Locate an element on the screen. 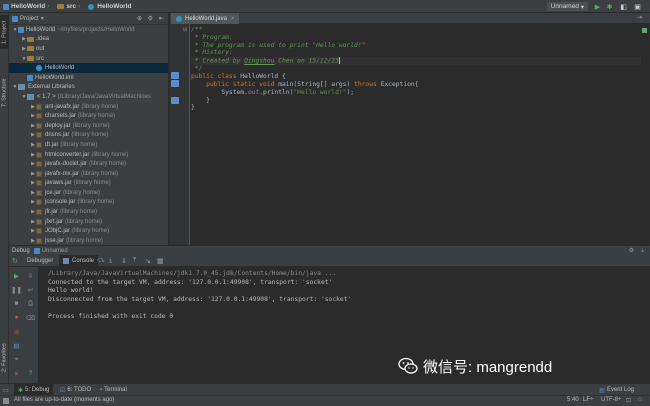 Image resolution: width=650 pixels, height=406 pixels. breadcrumb-class: HelloWorld is located at coordinates (109, 6).